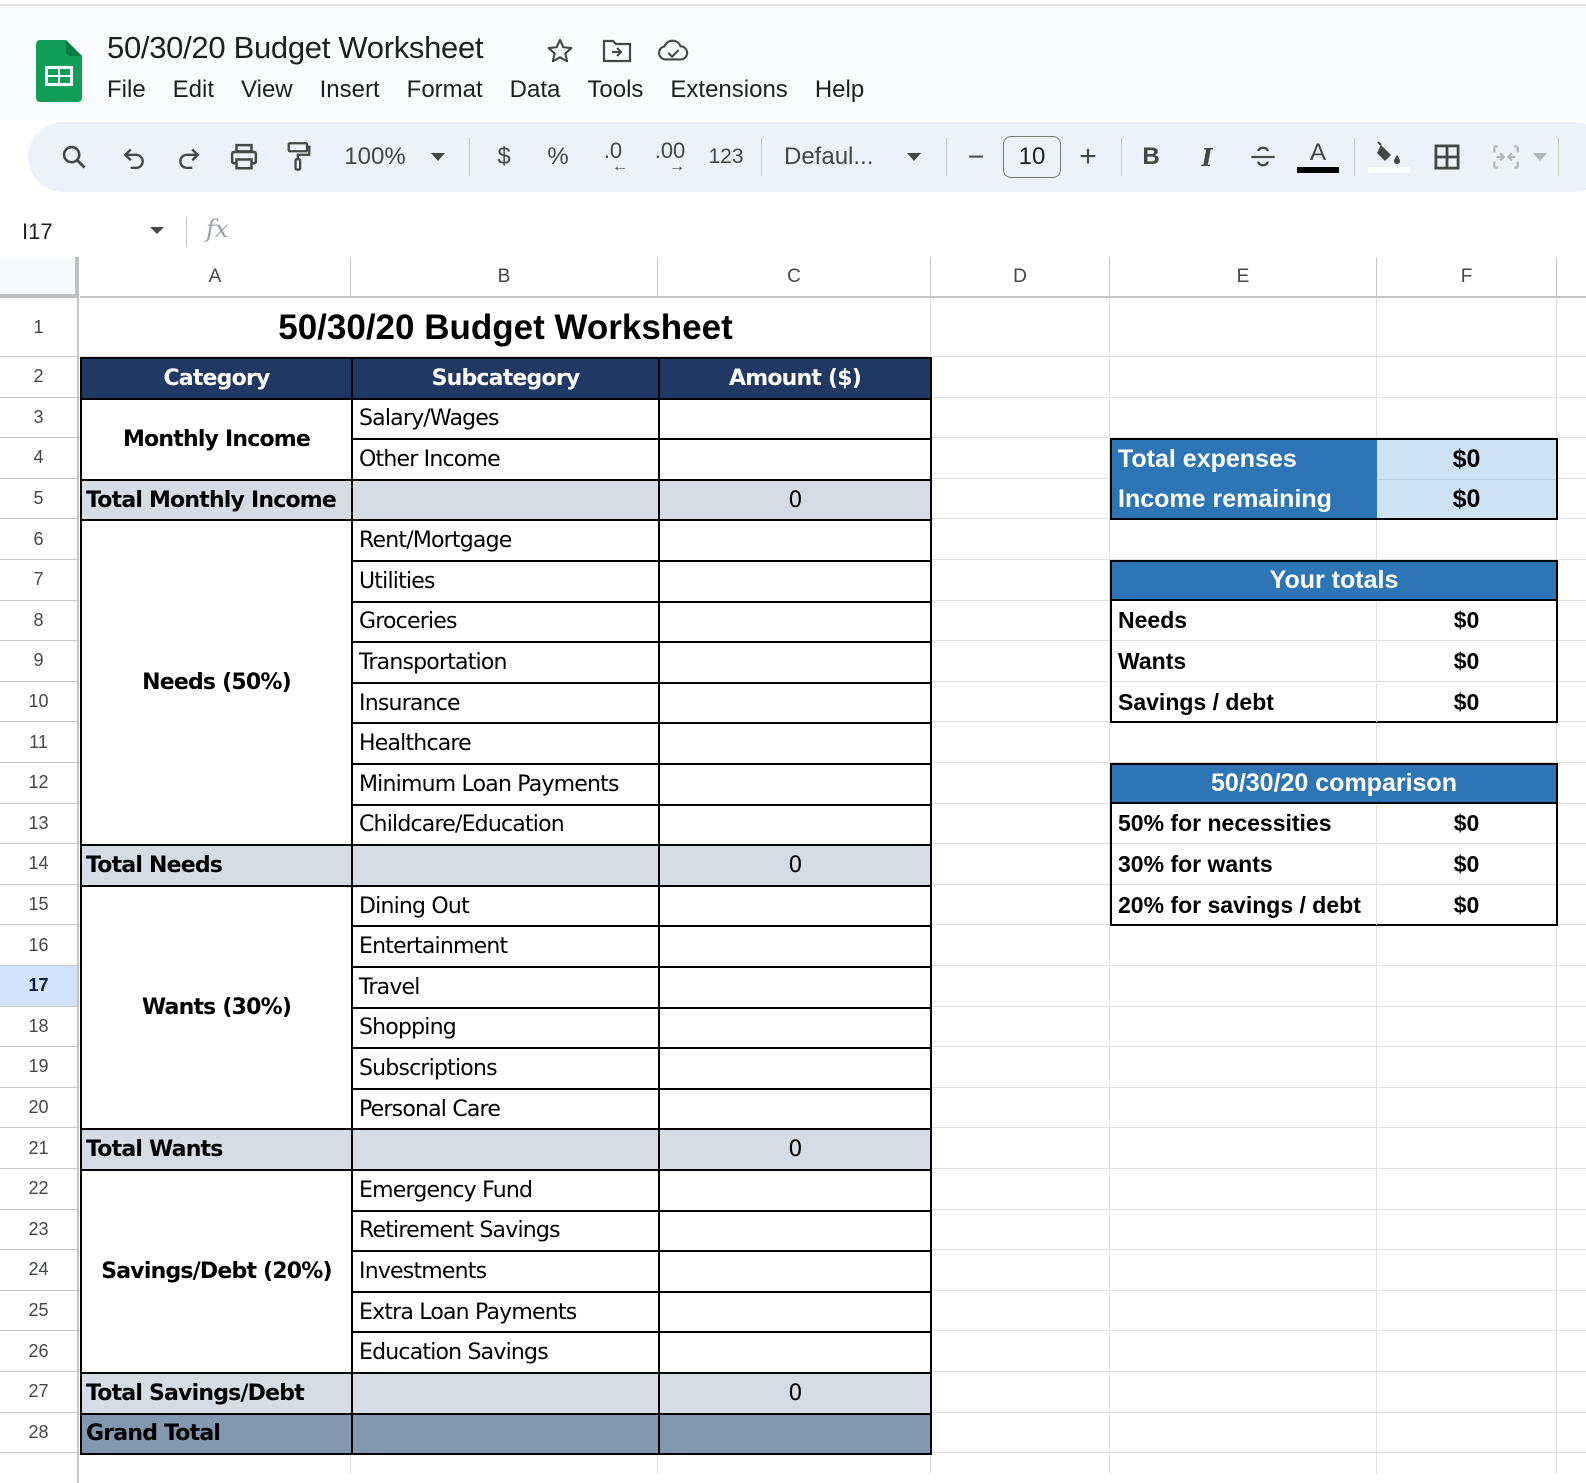 The image size is (1586, 1483). Describe the element at coordinates (375, 157) in the screenshot. I see `zoom-select: 100%` at that location.